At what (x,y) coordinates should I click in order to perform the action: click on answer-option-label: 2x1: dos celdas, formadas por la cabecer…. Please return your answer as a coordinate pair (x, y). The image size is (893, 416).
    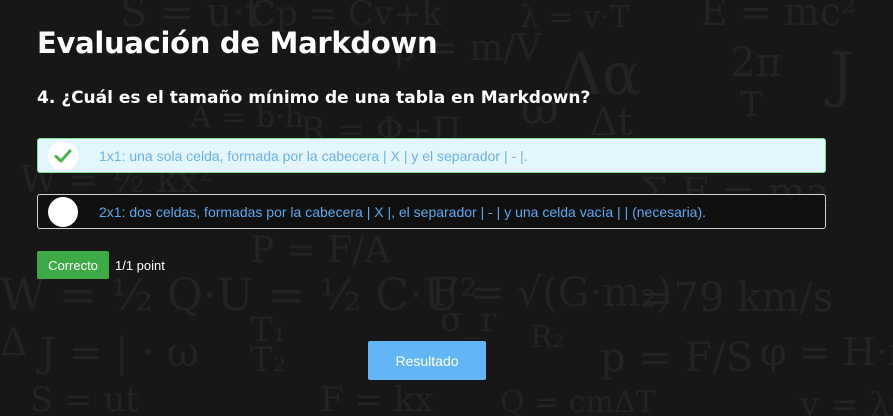
    Looking at the image, I should click on (403, 211).